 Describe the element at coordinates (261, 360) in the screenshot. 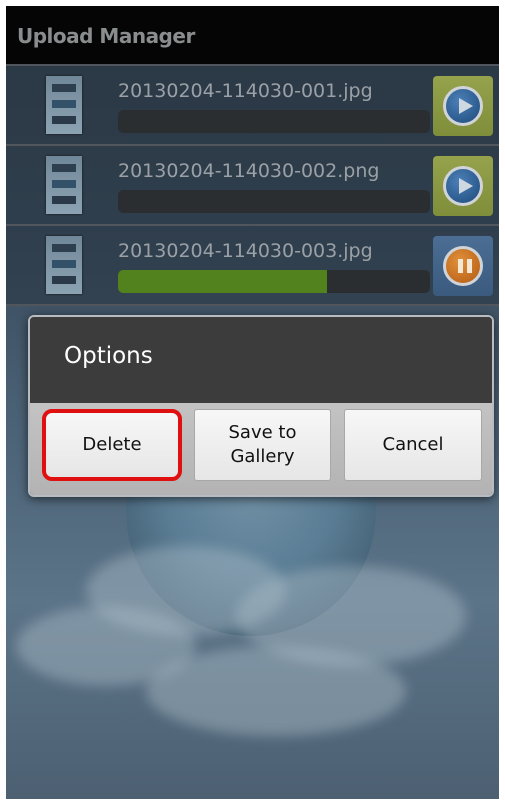

I see `dialog-header: Options` at that location.